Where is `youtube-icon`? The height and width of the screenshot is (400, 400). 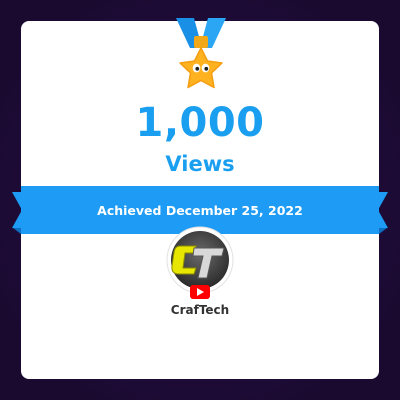 youtube-icon is located at coordinates (200, 292).